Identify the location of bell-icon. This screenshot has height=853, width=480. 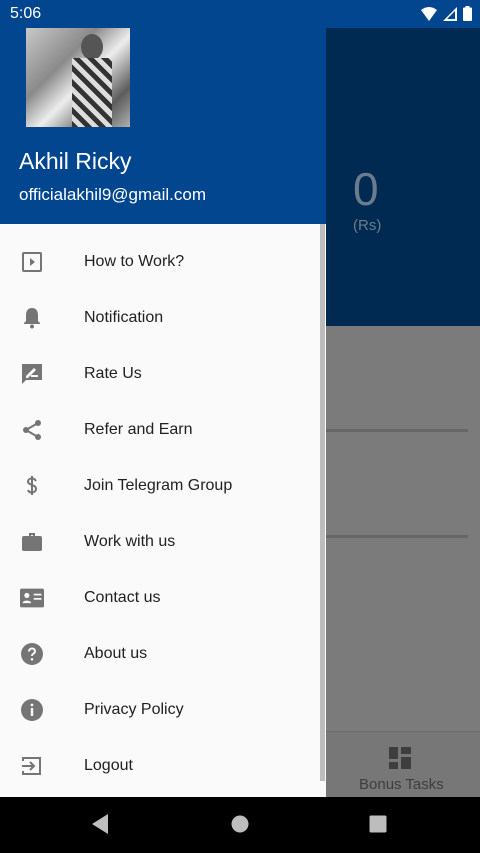
(32, 318).